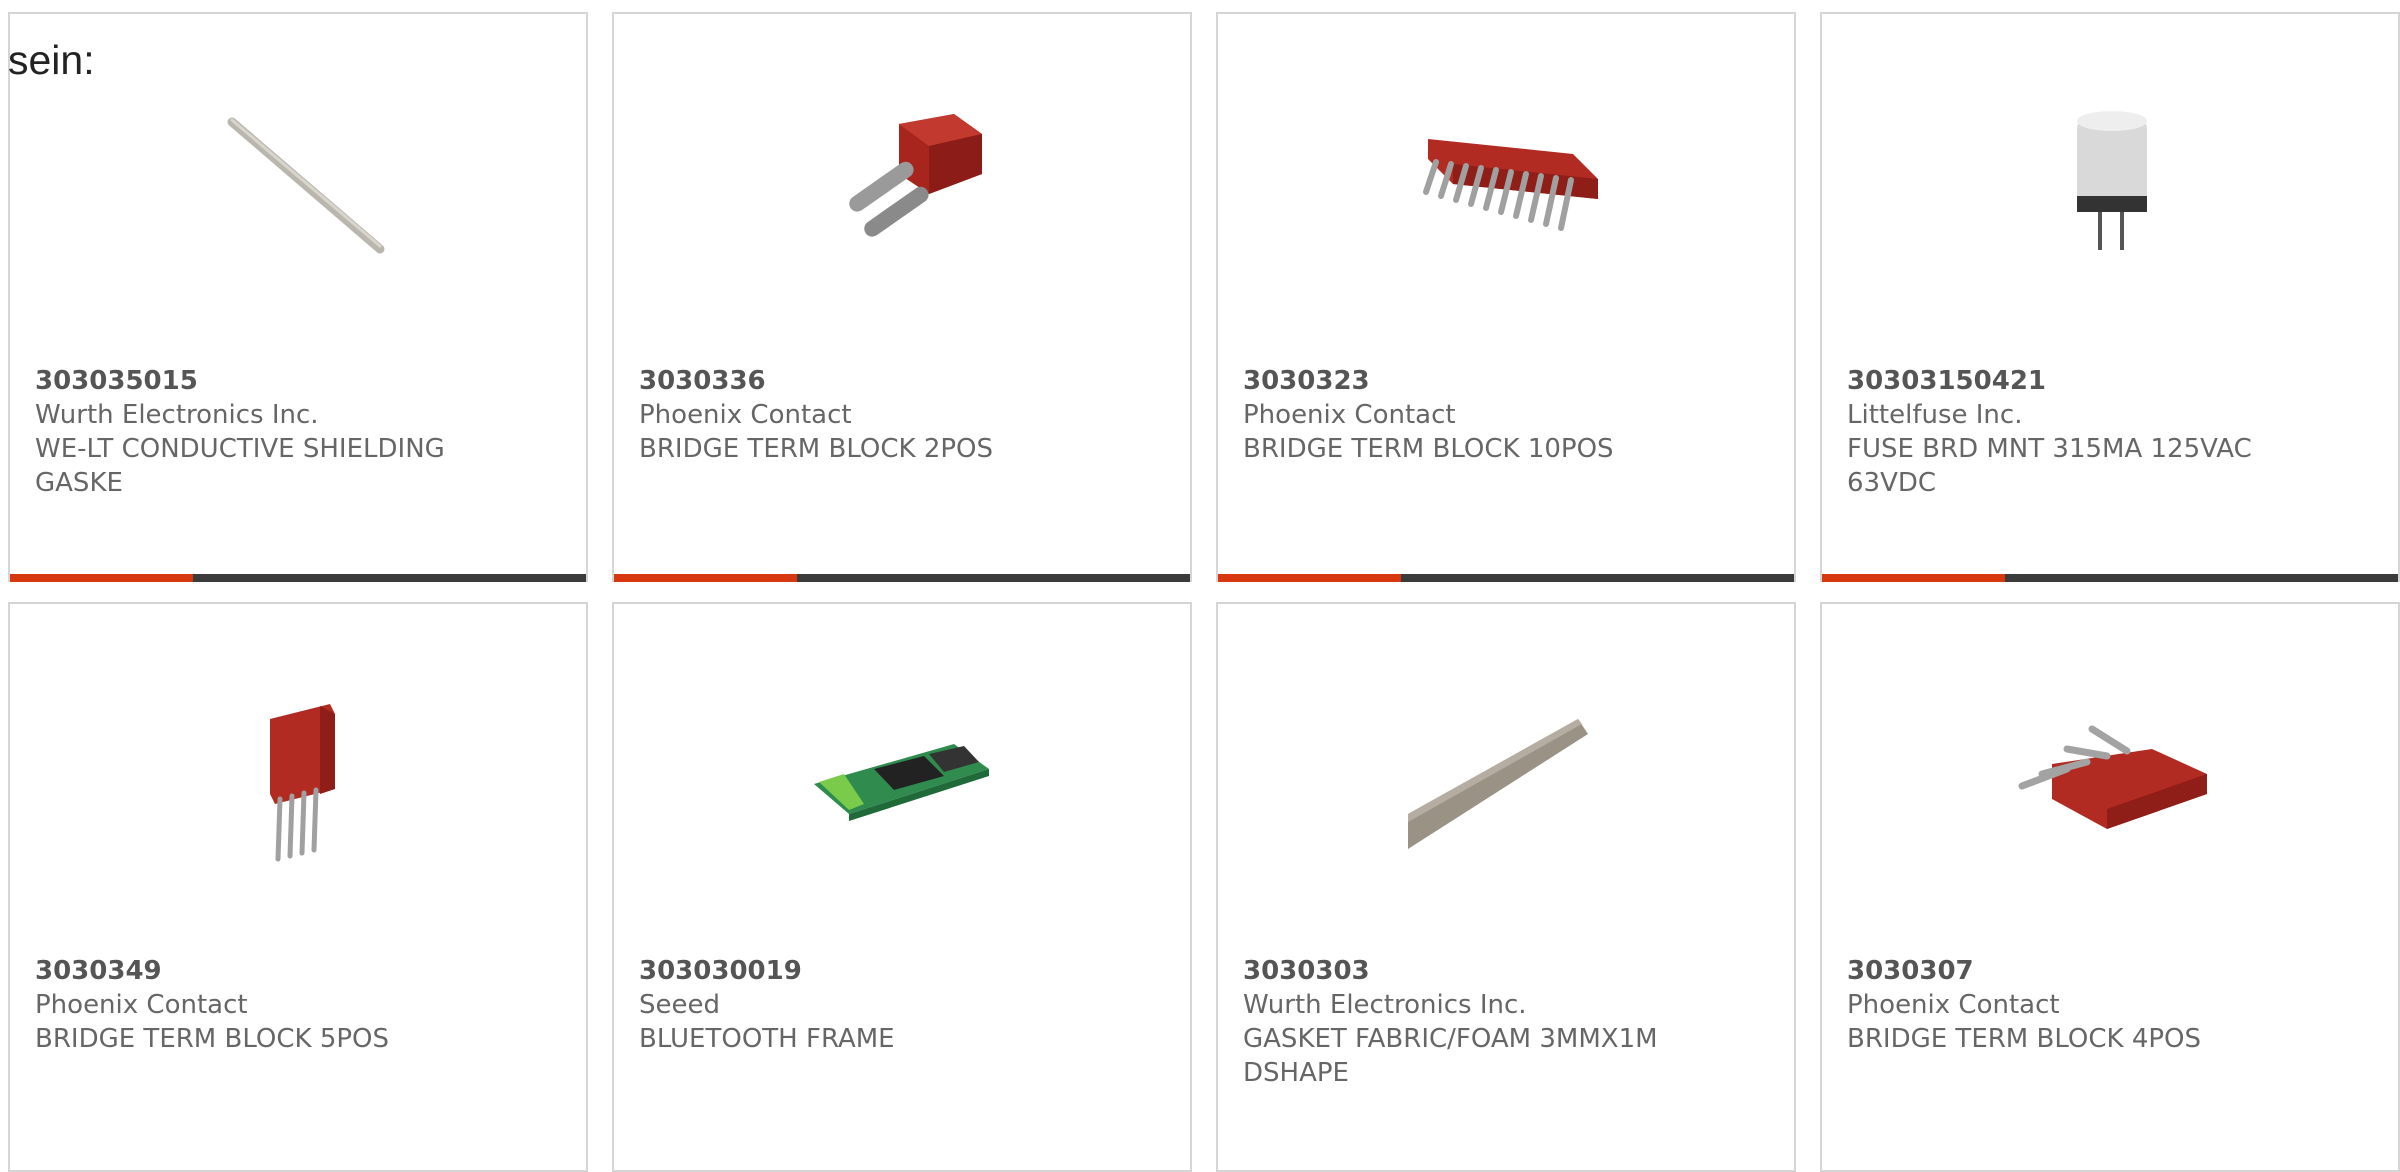 The image size is (2400, 1172). I want to click on fuse-icon, so click(2112, 184).